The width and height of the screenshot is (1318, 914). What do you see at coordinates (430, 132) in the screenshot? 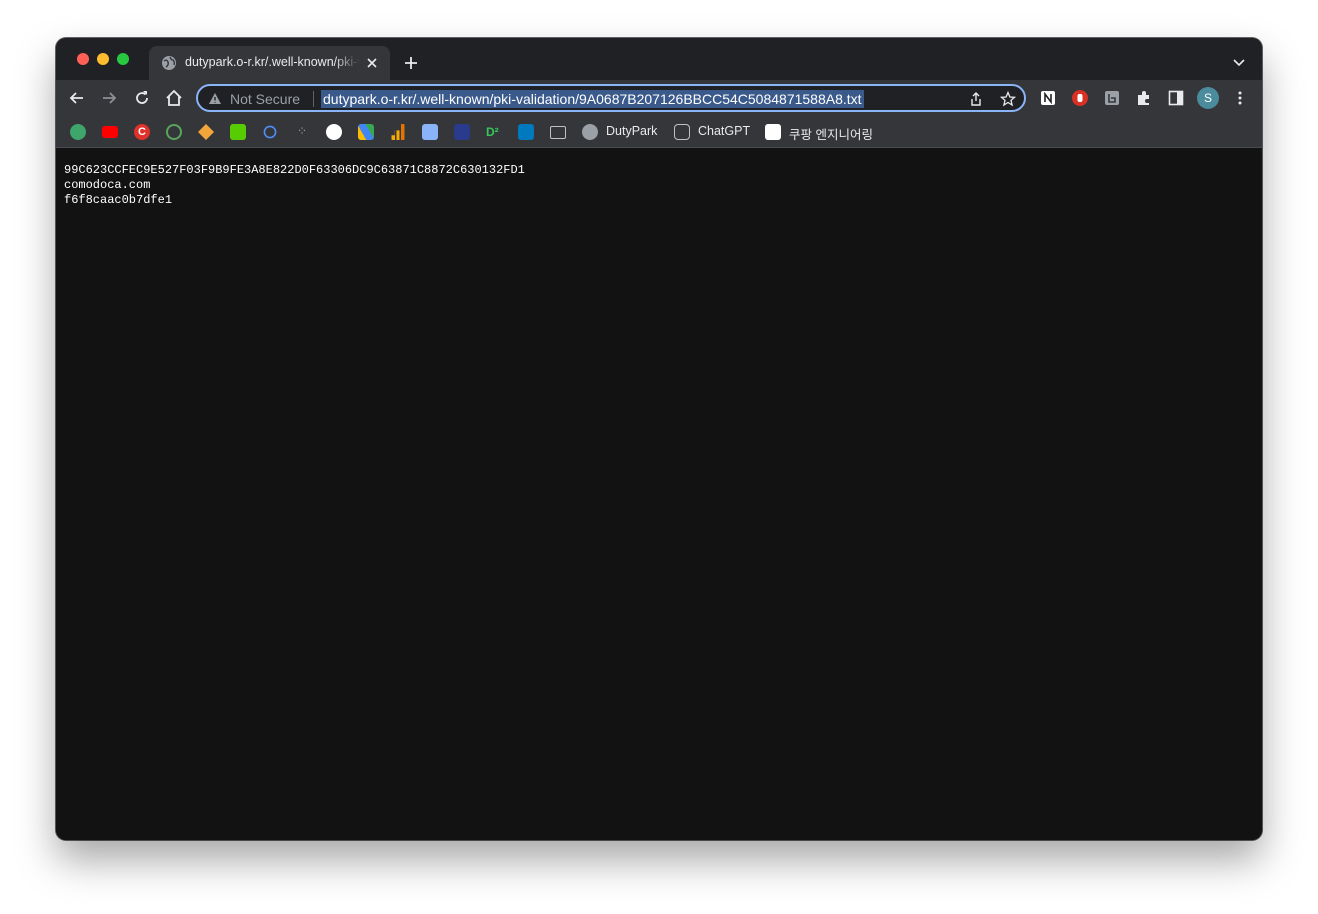
I see `store-icon` at bounding box center [430, 132].